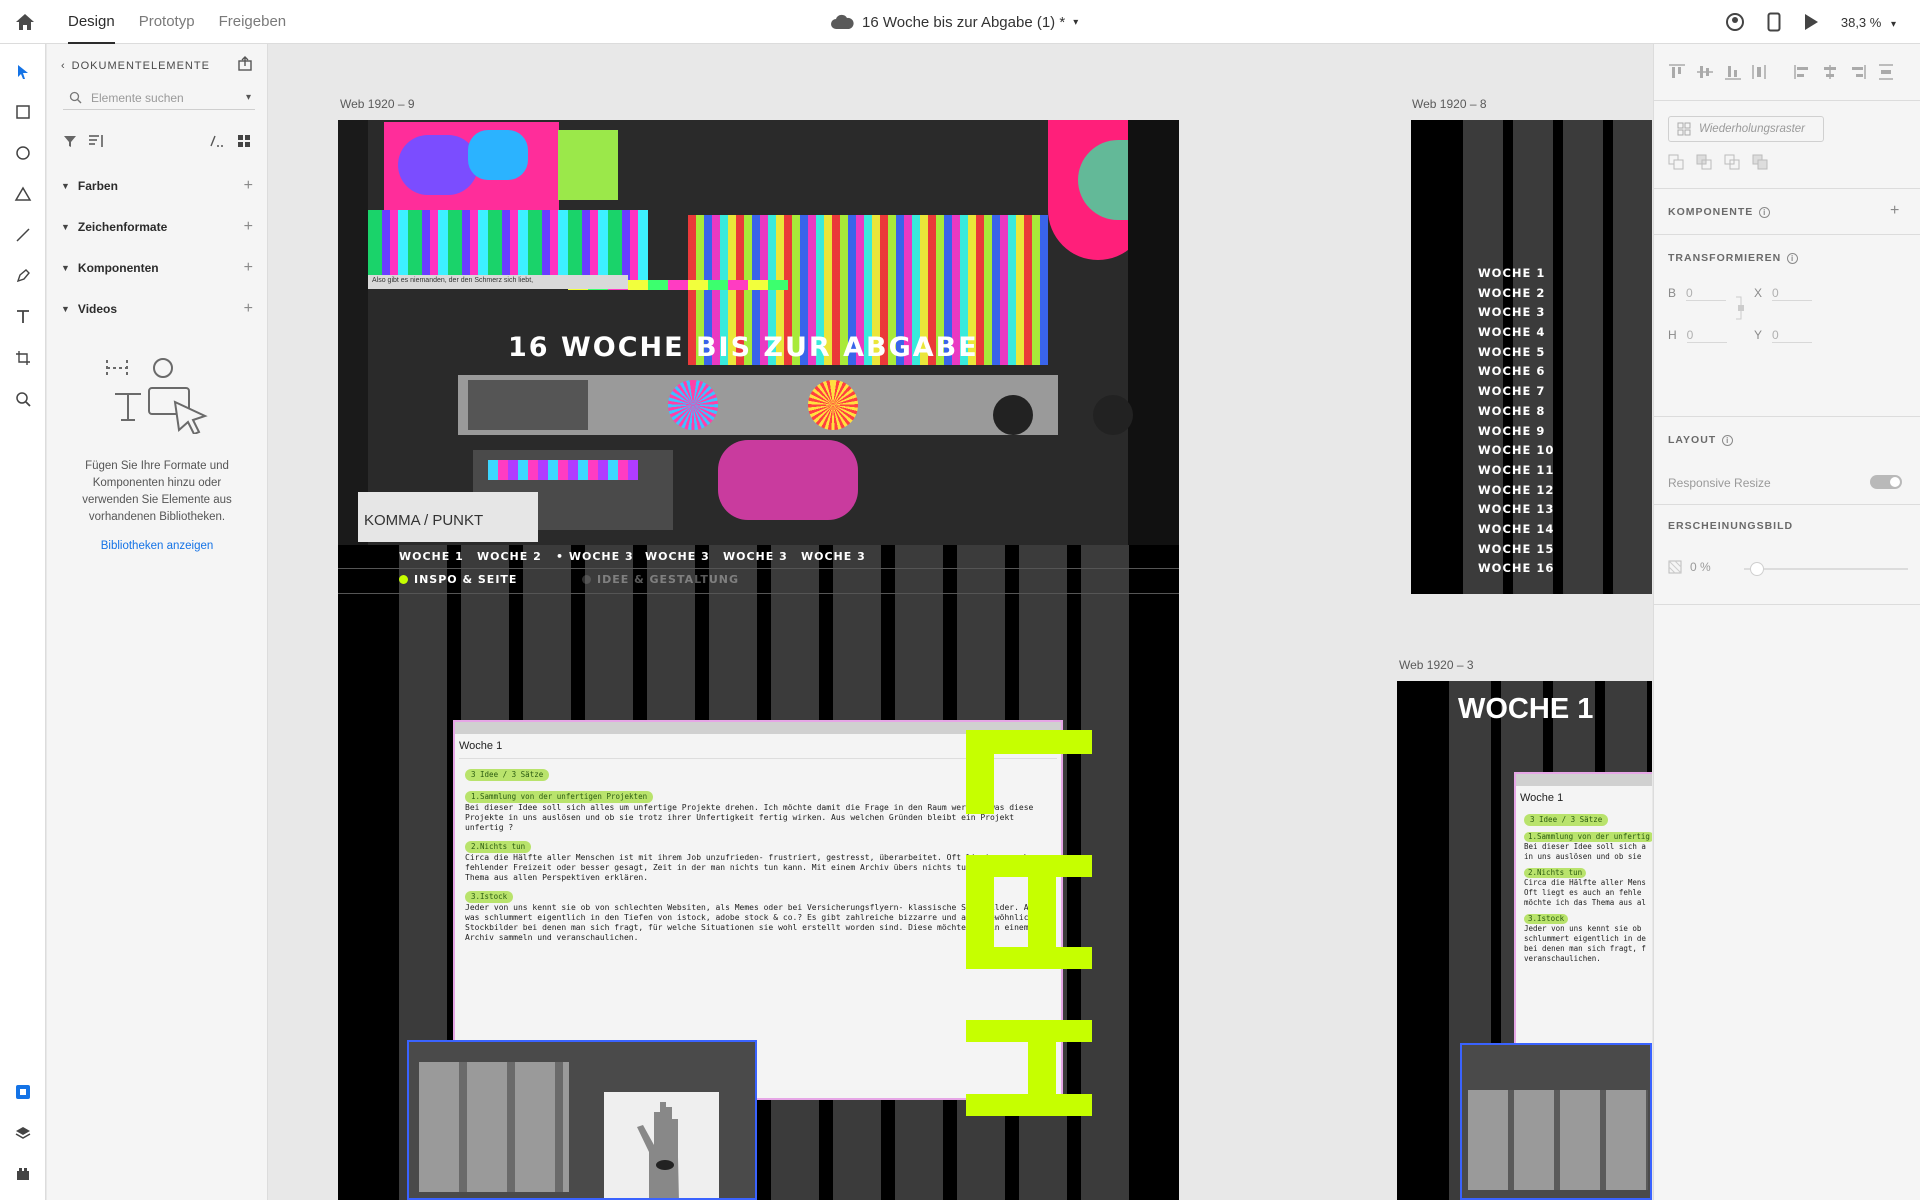  Describe the element at coordinates (23, 153) in the screenshot. I see `ellipse-tool-icon` at that location.